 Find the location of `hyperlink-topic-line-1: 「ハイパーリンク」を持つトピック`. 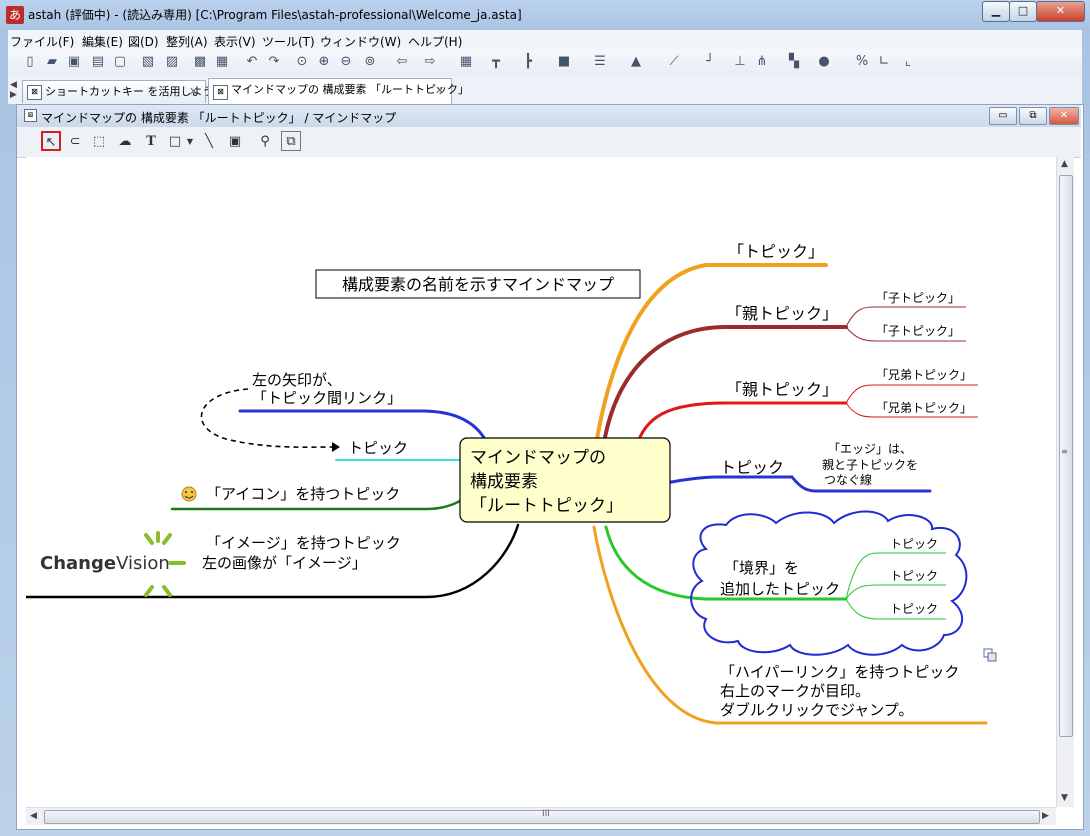

hyperlink-topic-line-1: 「ハイパーリンク」を持つトピック is located at coordinates (839, 672).